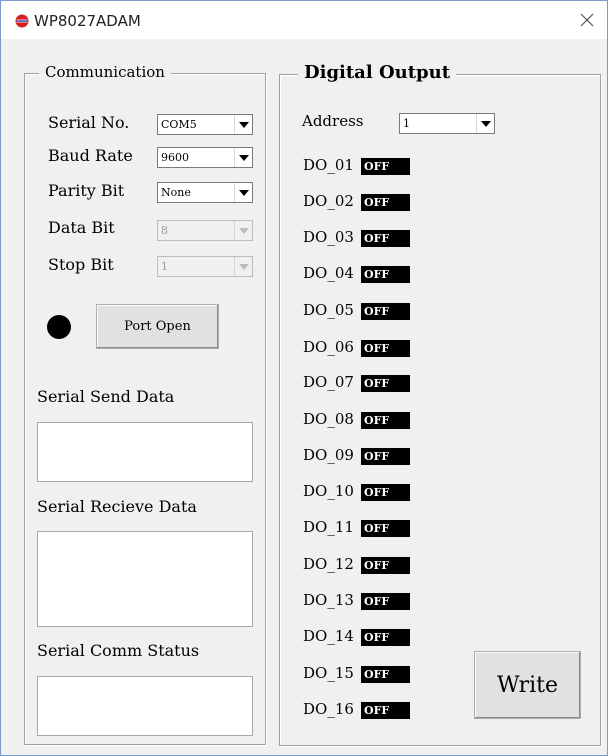 This screenshot has width=608, height=756. I want to click on do-label: DO_15, so click(328, 673).